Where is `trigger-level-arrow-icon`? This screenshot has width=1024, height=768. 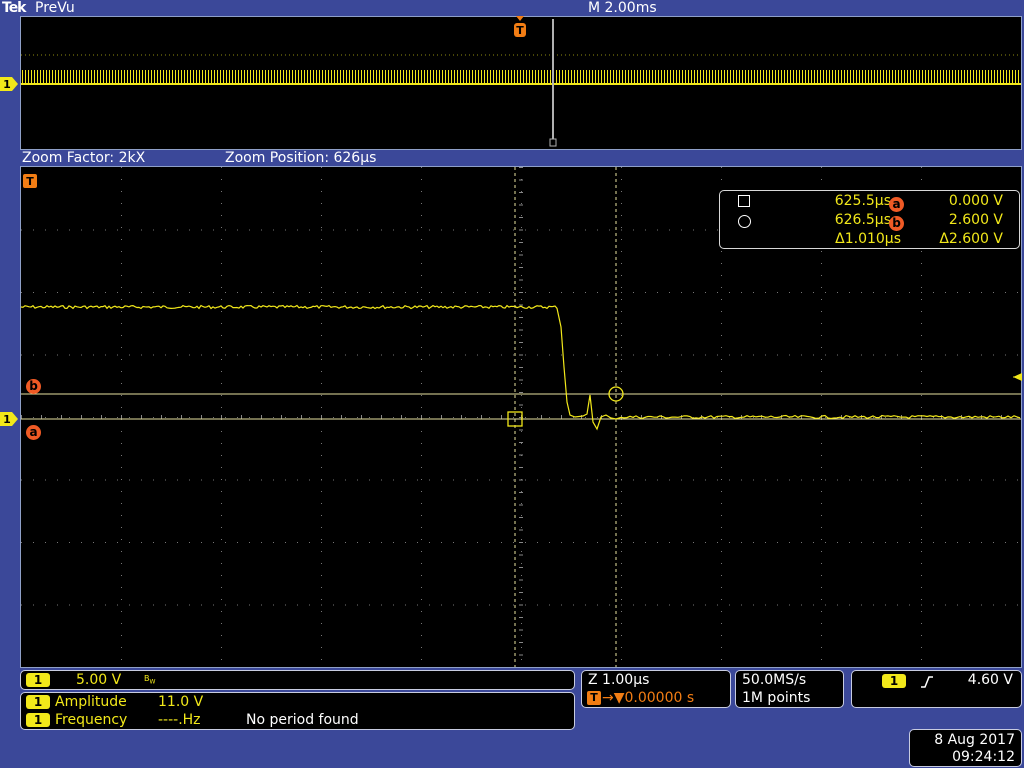
trigger-level-arrow-icon is located at coordinates (1016, 374).